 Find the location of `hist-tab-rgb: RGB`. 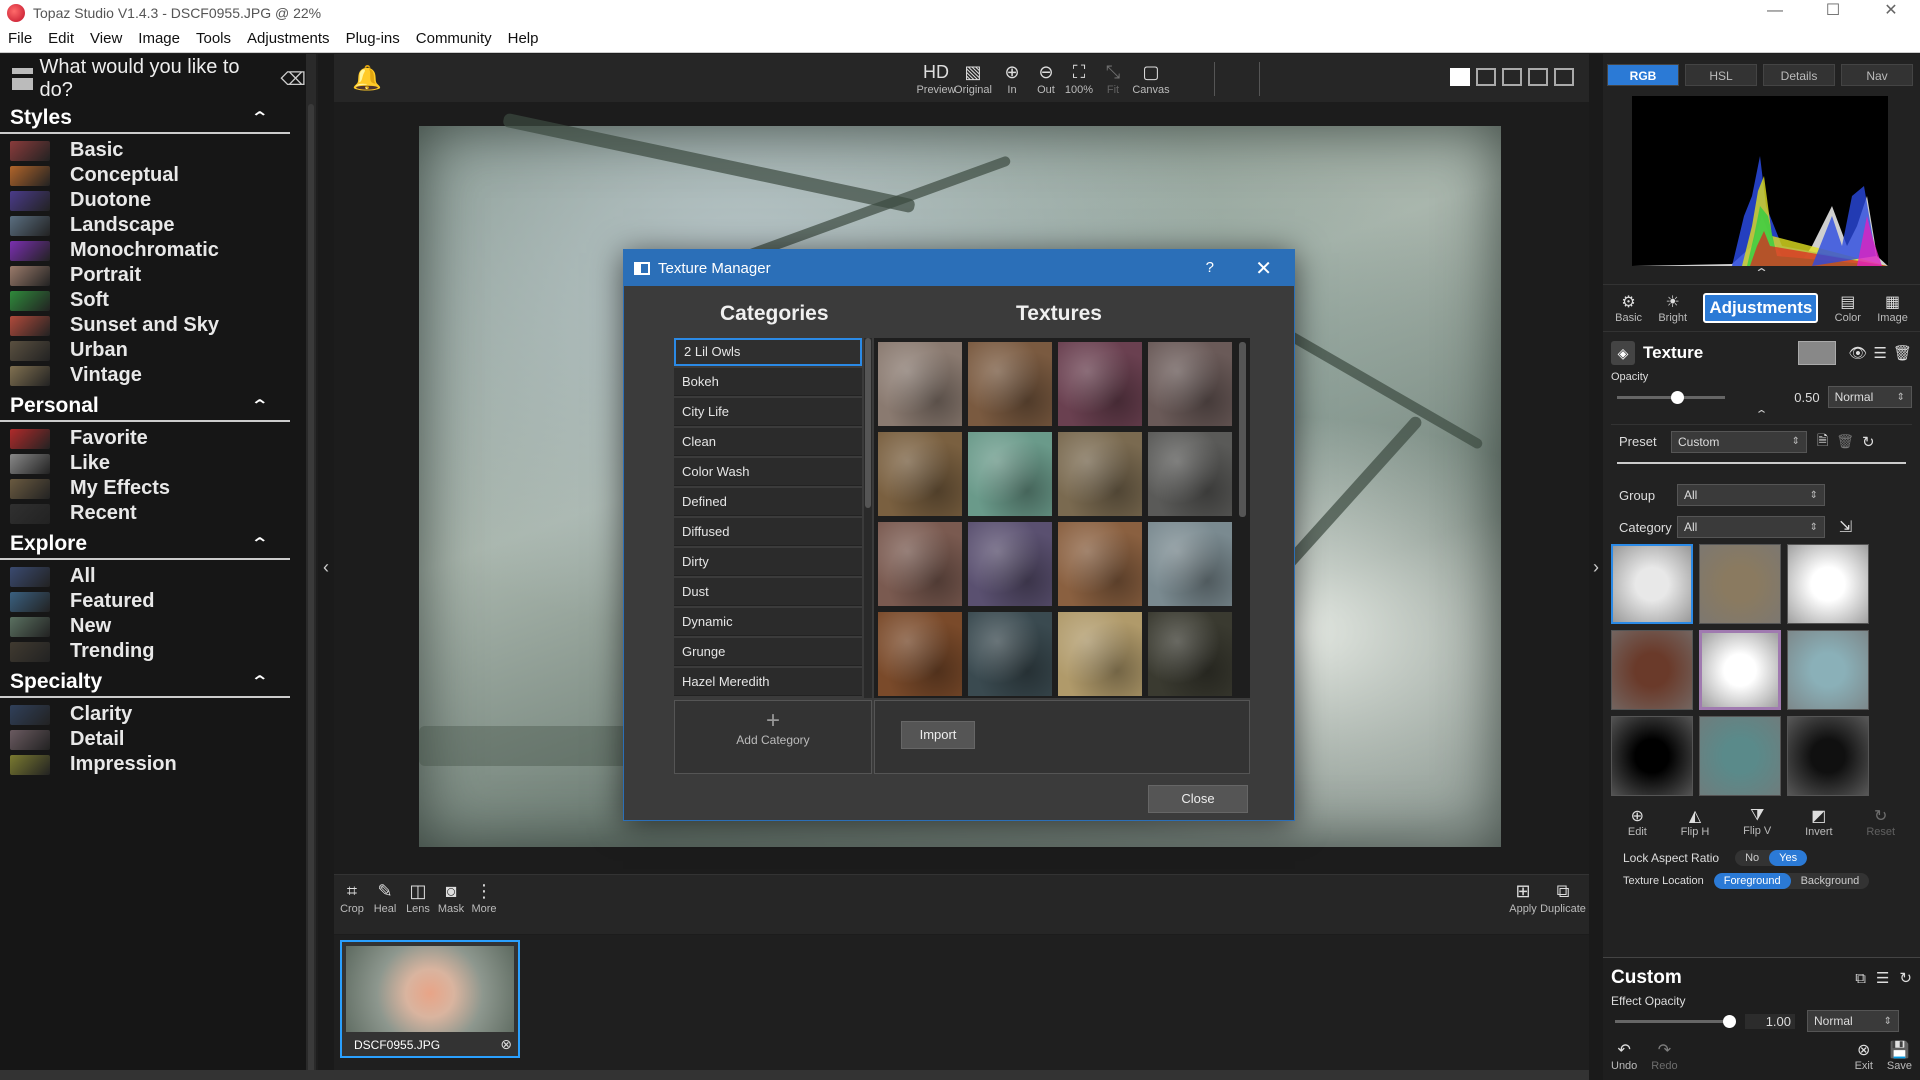

hist-tab-rgb: RGB is located at coordinates (1643, 75).